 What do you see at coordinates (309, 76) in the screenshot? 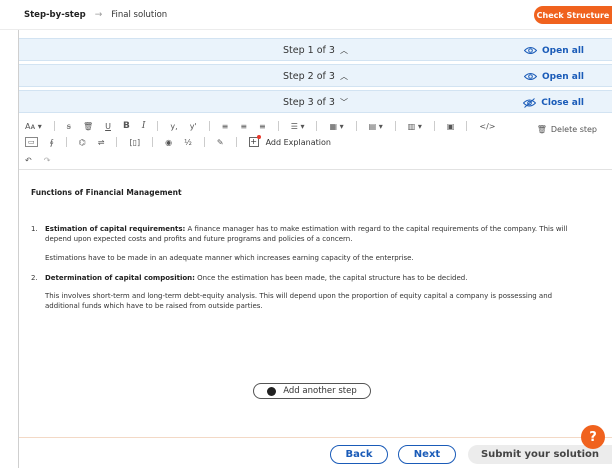
I see `step-2-title: Step 2 of 3` at bounding box center [309, 76].